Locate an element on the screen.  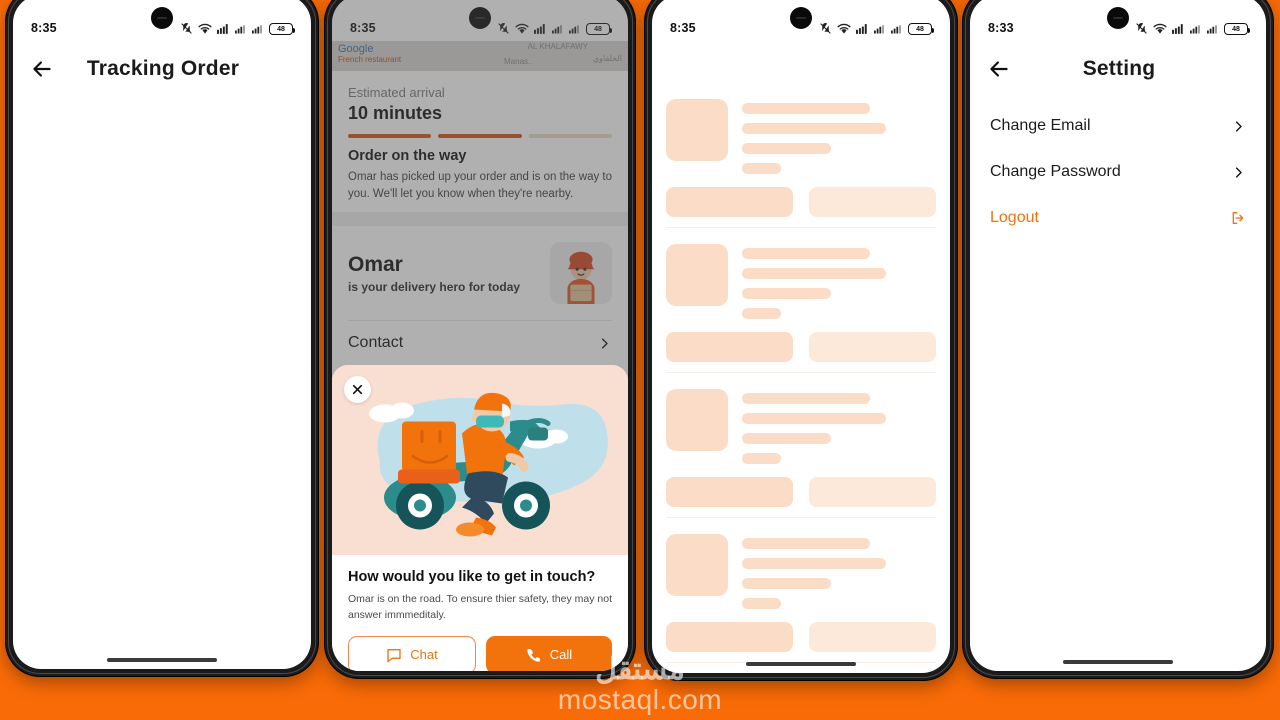
settings-list: Change Email Change Password Logout is located at coordinates (1118, 169).